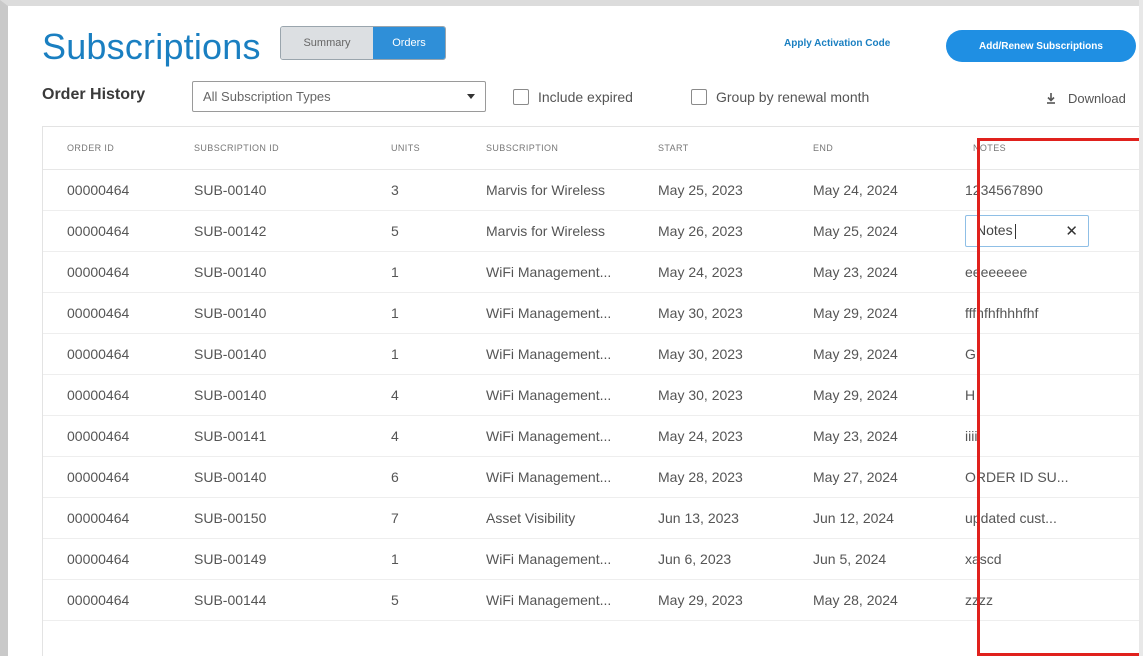 This screenshot has height=656, width=1143. What do you see at coordinates (869, 231) in the screenshot?
I see `end-cell: May 25, 2024` at bounding box center [869, 231].